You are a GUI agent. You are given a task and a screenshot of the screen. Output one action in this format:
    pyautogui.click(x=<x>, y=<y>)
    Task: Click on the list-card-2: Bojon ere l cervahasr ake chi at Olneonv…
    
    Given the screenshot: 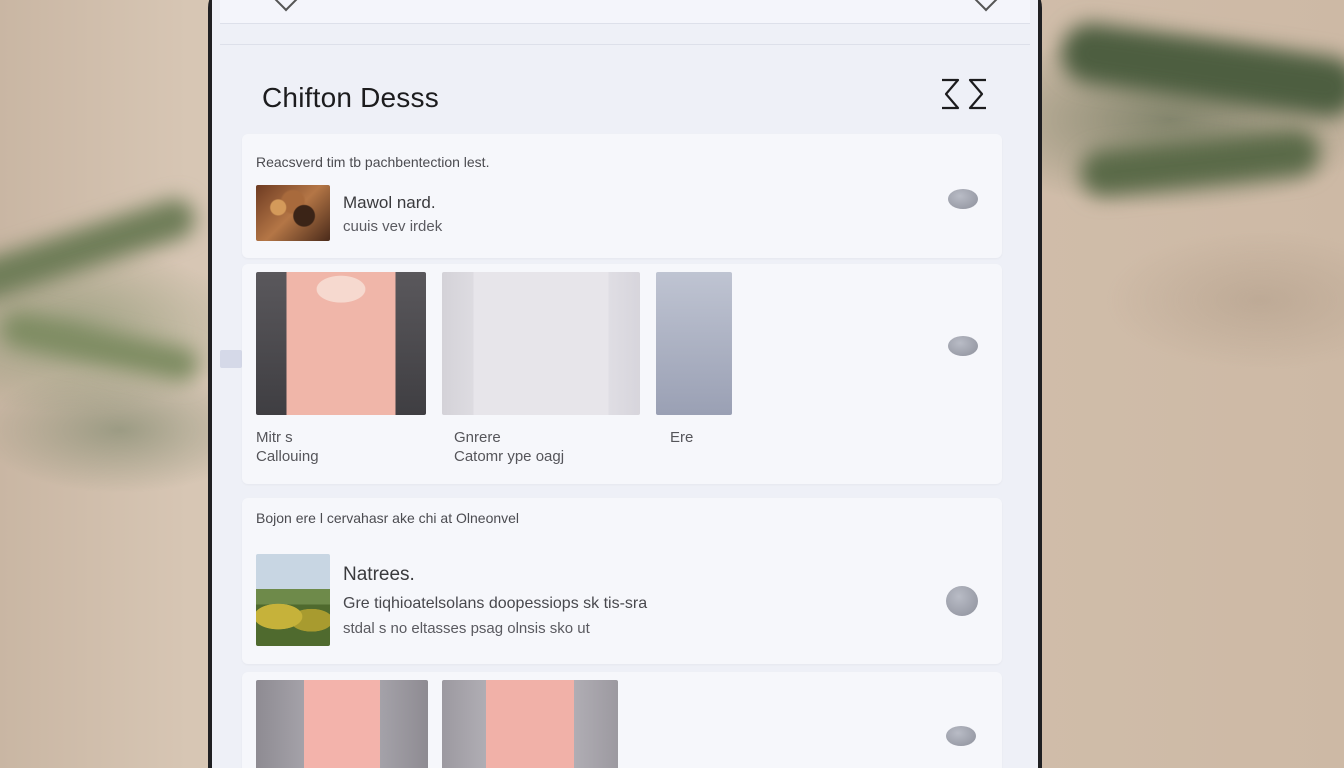 What is the action you would take?
    pyautogui.click(x=622, y=581)
    